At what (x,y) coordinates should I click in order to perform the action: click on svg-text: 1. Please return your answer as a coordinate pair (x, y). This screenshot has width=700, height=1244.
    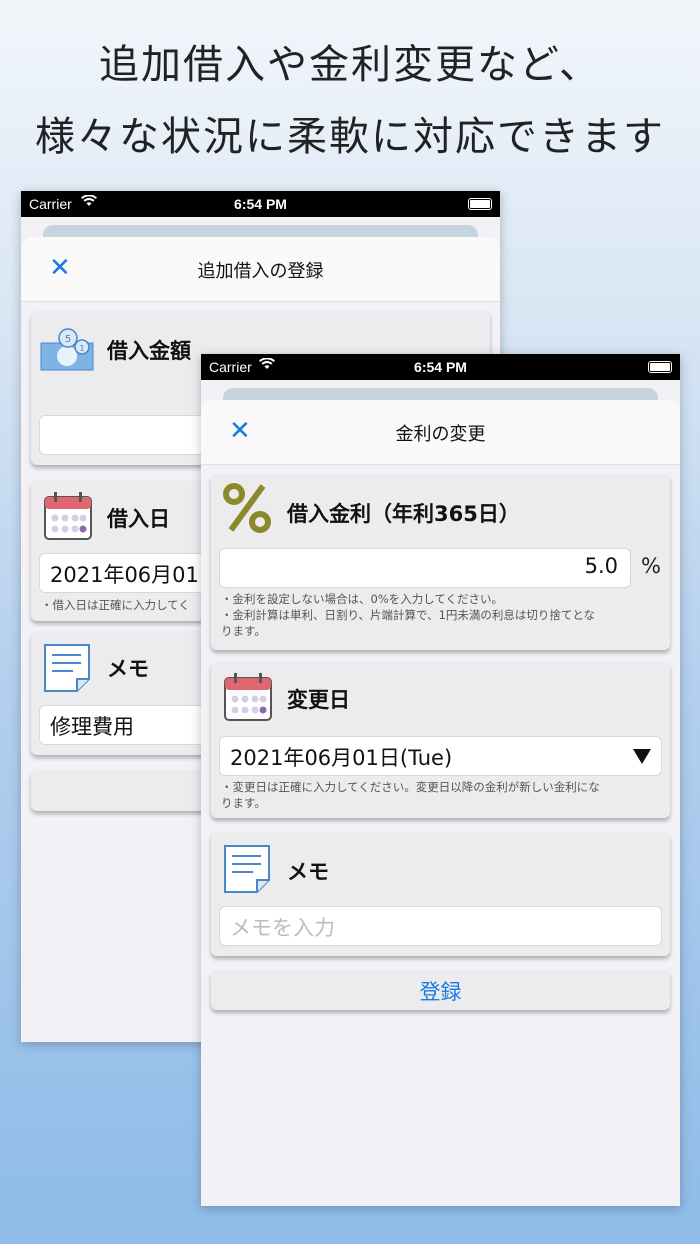
    Looking at the image, I should click on (81, 348).